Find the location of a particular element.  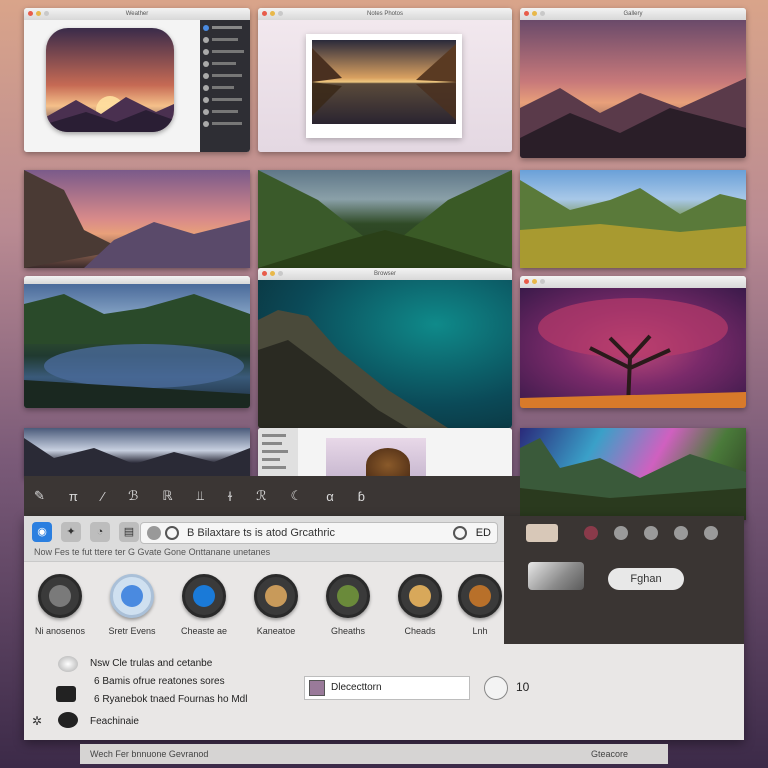

wallpaper-thumb-aurora is located at coordinates (633, 474).